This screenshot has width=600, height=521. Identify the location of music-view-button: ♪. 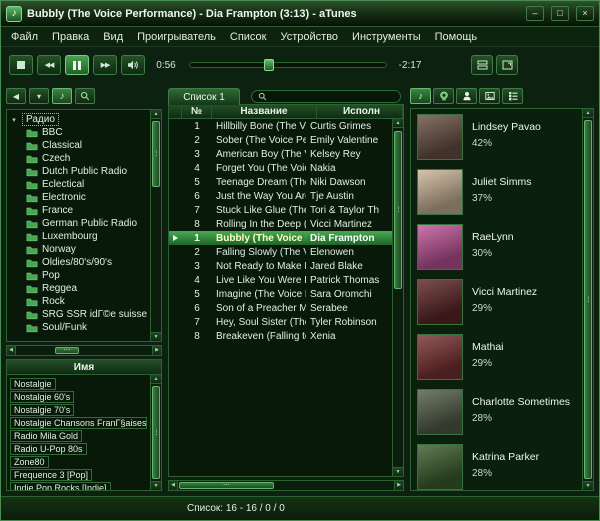
(62, 96).